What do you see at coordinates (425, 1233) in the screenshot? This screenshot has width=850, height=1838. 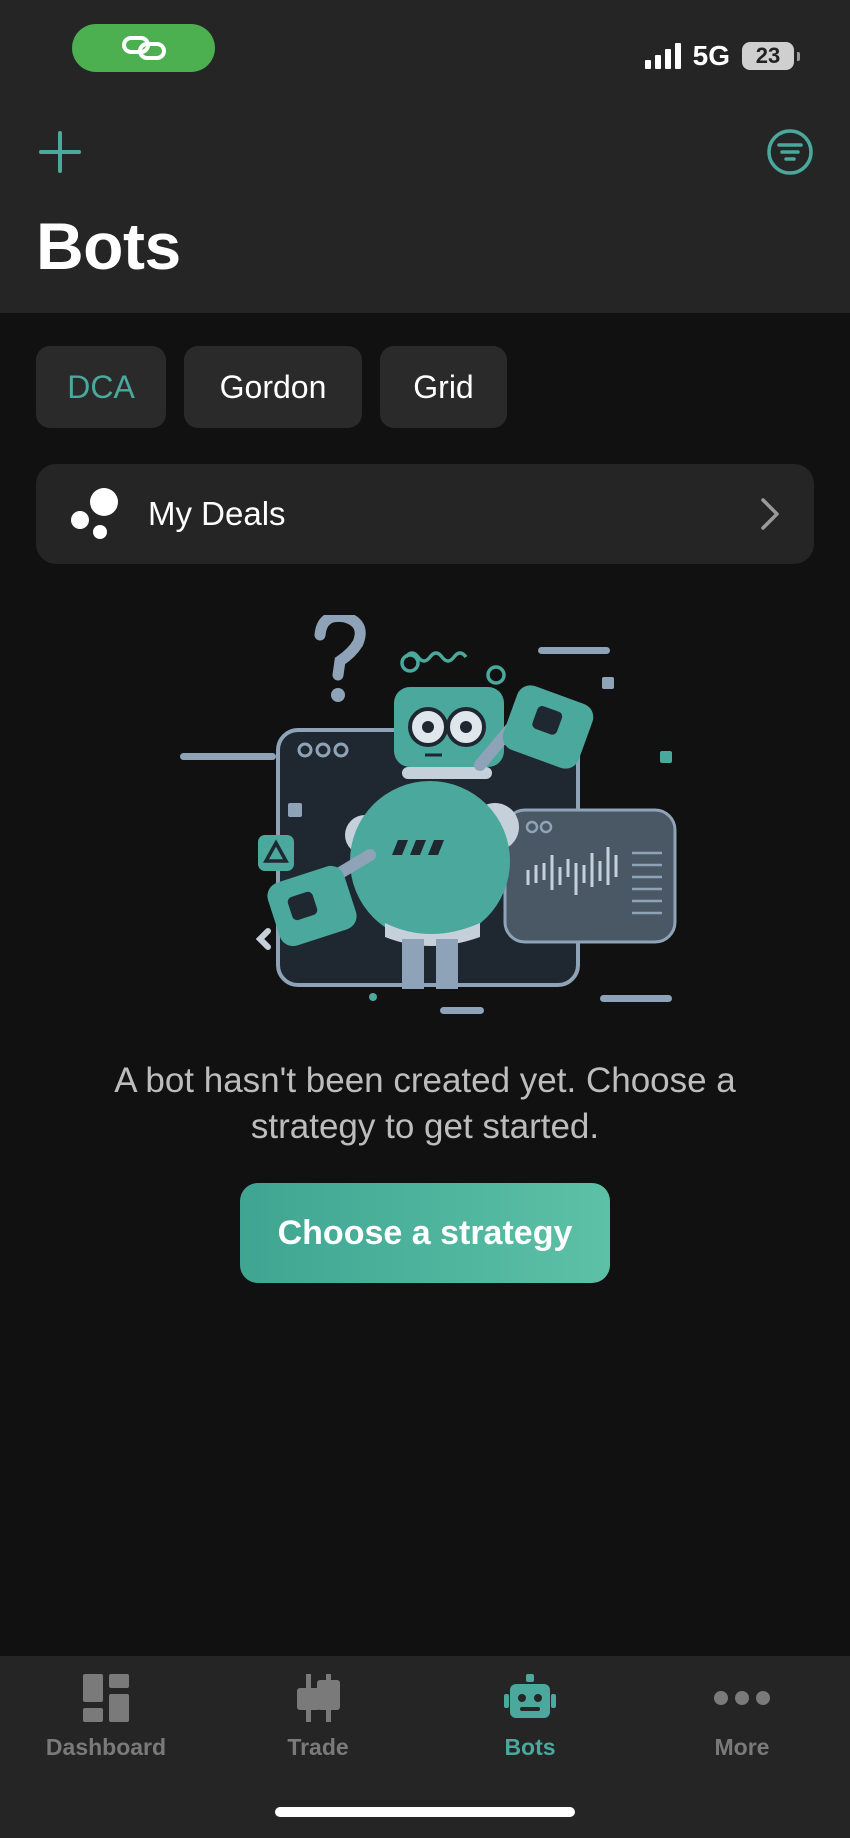 I see `choose-strategy-button: Choose a strategy` at bounding box center [425, 1233].